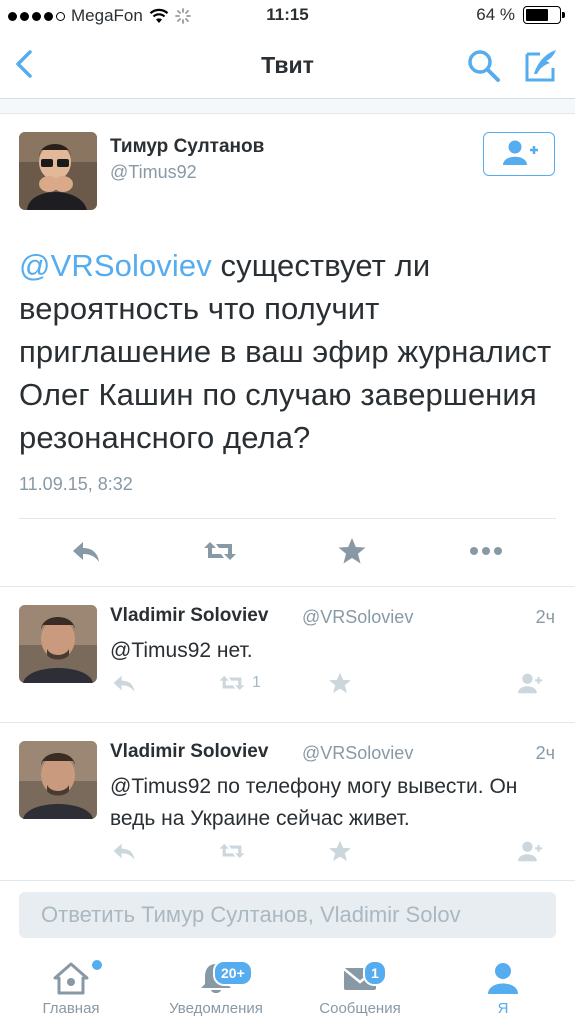  Describe the element at coordinates (544, 15) in the screenshot. I see `battery-icon` at that location.